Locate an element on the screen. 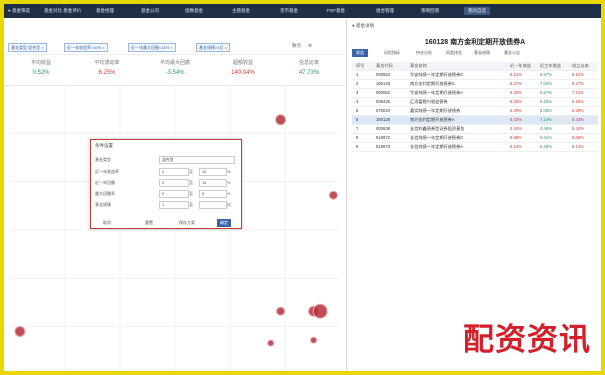 The image size is (605, 375). tab-risk: 风险指标 is located at coordinates (392, 53).